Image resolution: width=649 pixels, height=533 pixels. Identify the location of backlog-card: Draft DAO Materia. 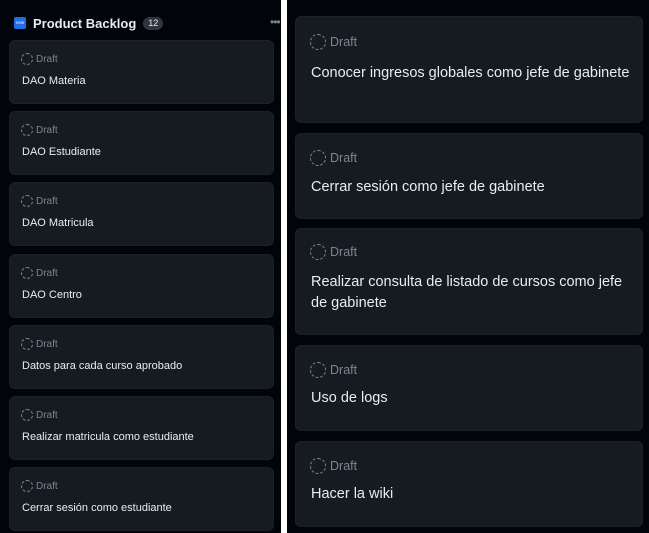
(141, 72).